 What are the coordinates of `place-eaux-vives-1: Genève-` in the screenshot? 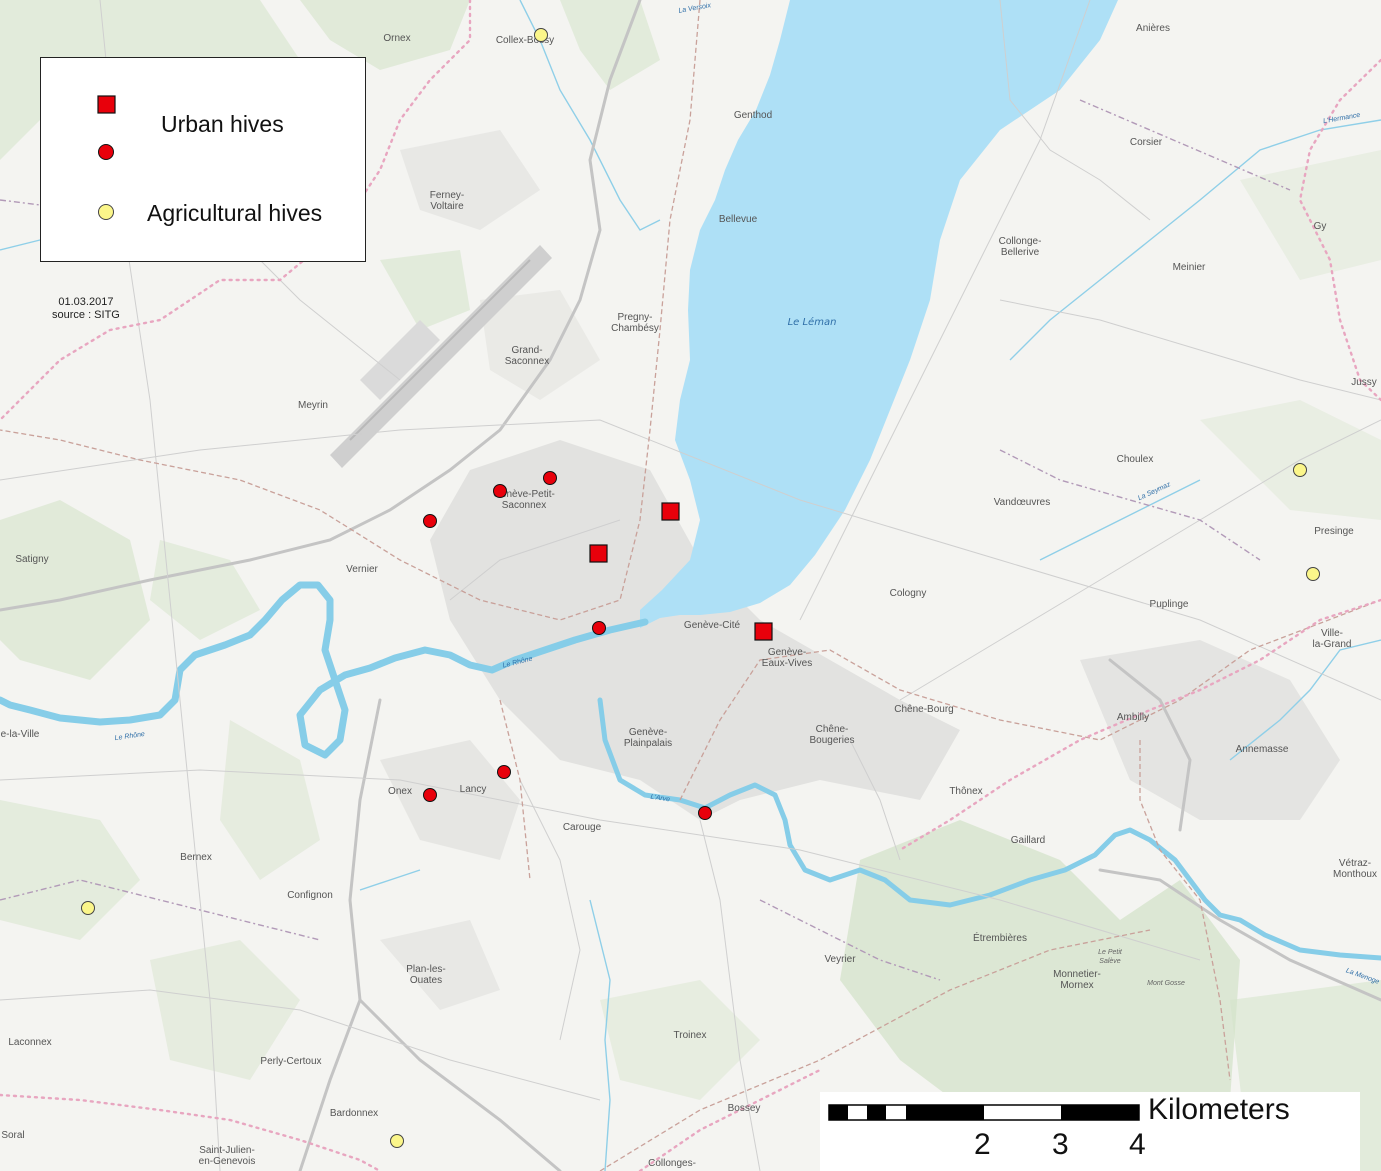 It's located at (787, 652).